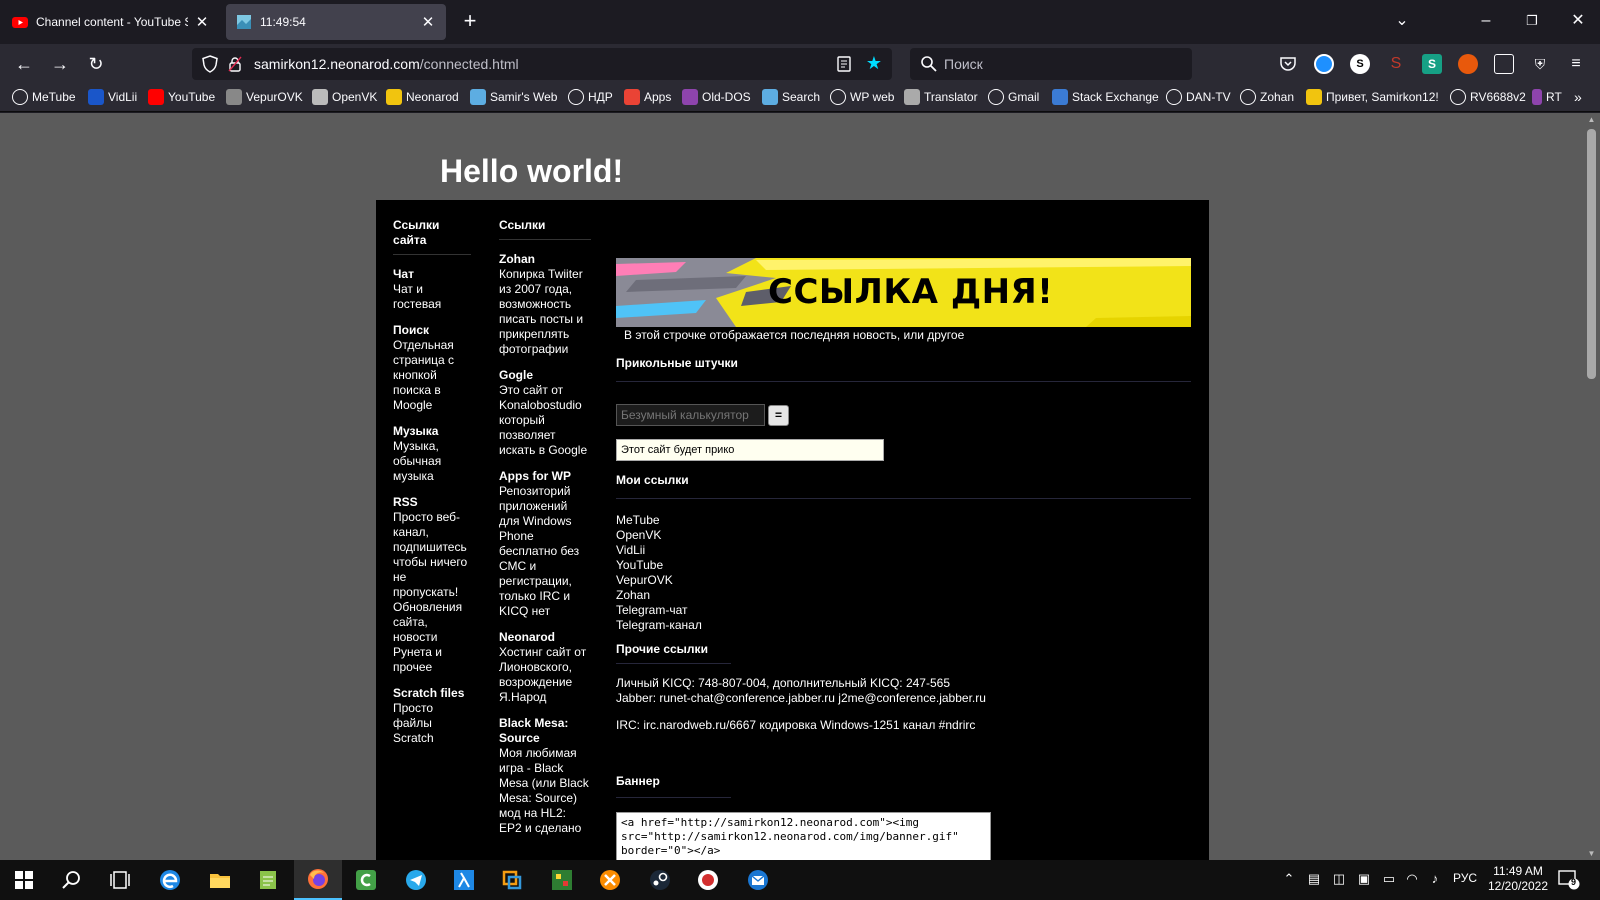 This screenshot has width=1600, height=900. Describe the element at coordinates (1013, 97) in the screenshot. I see `bookmark-item: Gmail` at that location.